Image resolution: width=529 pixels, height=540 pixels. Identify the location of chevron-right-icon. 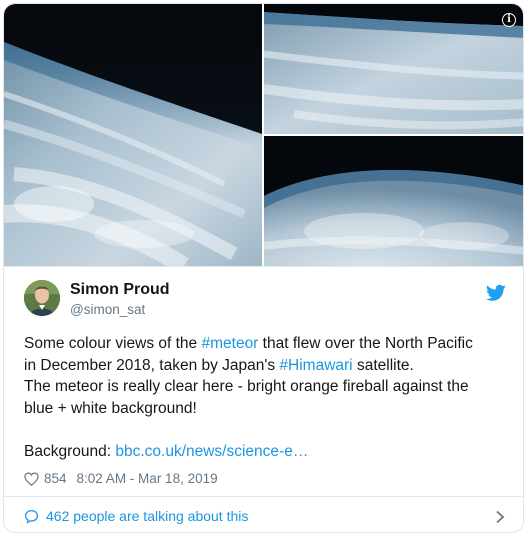
(500, 517).